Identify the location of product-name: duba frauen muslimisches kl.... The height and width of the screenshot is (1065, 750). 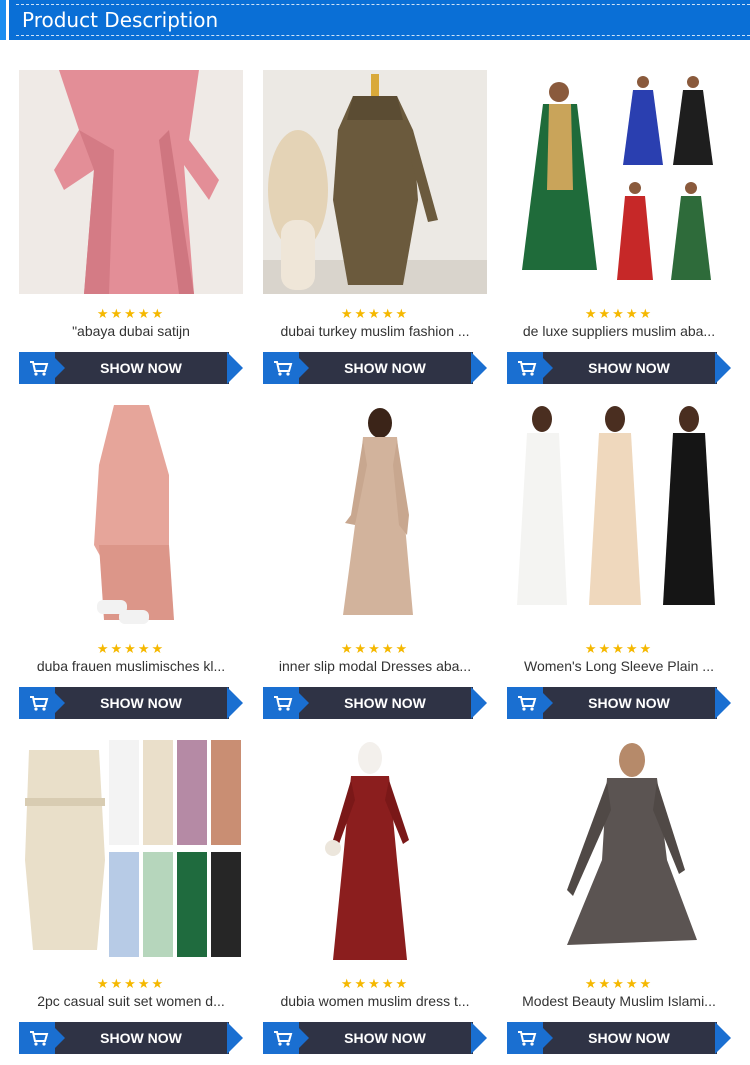
(131, 666).